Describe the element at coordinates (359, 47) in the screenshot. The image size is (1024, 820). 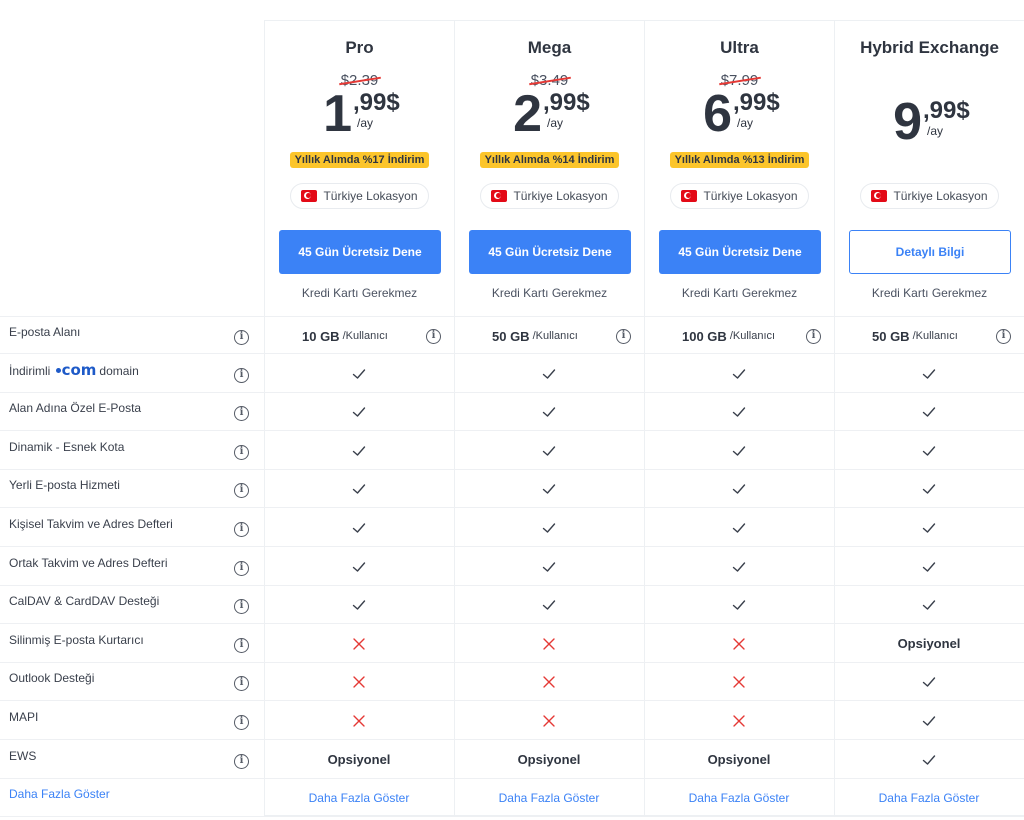
I see `plan-name: Pro` at that location.